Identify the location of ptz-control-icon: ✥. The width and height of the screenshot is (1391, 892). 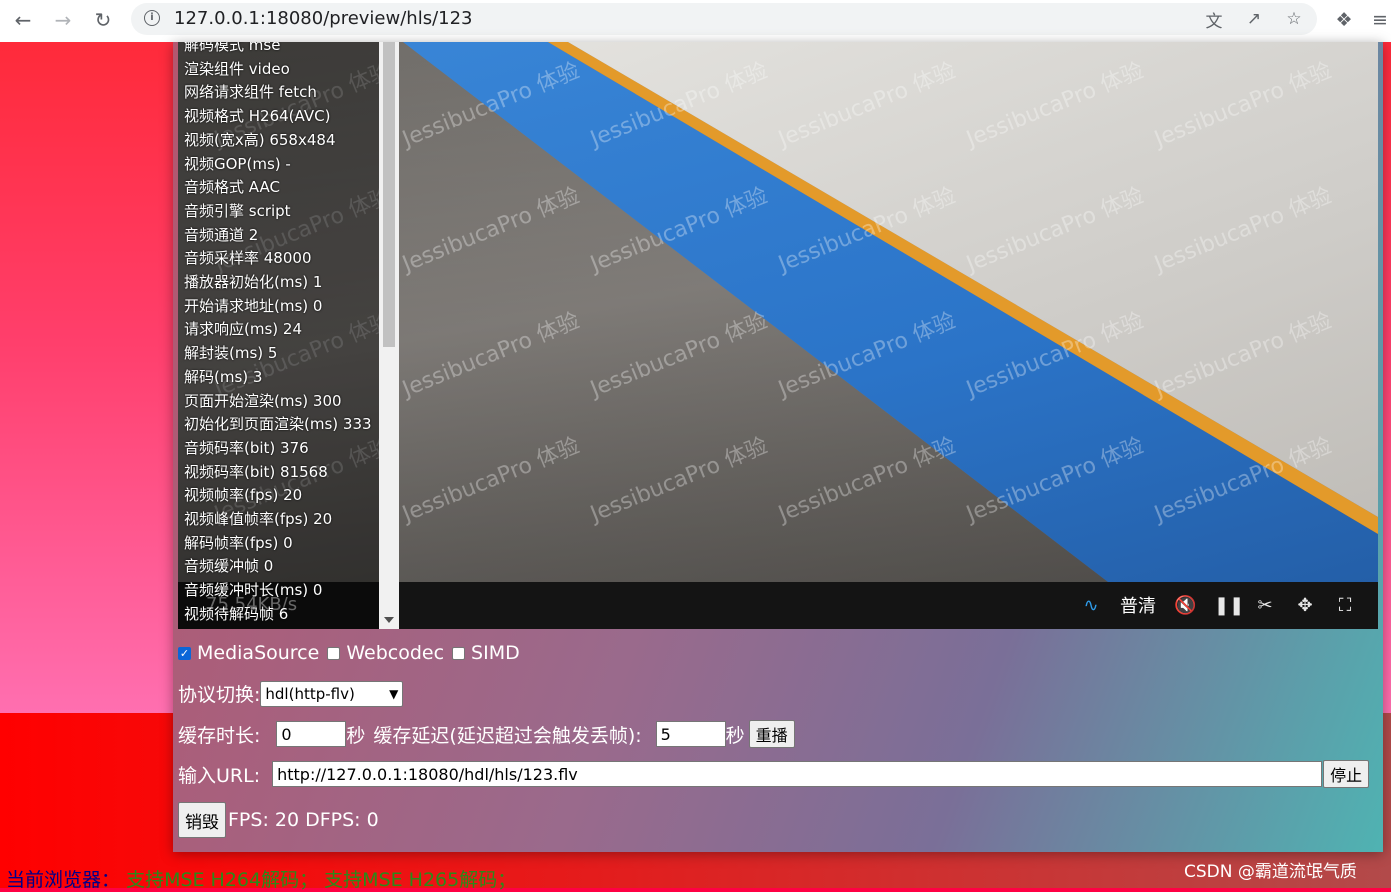
(1305, 605).